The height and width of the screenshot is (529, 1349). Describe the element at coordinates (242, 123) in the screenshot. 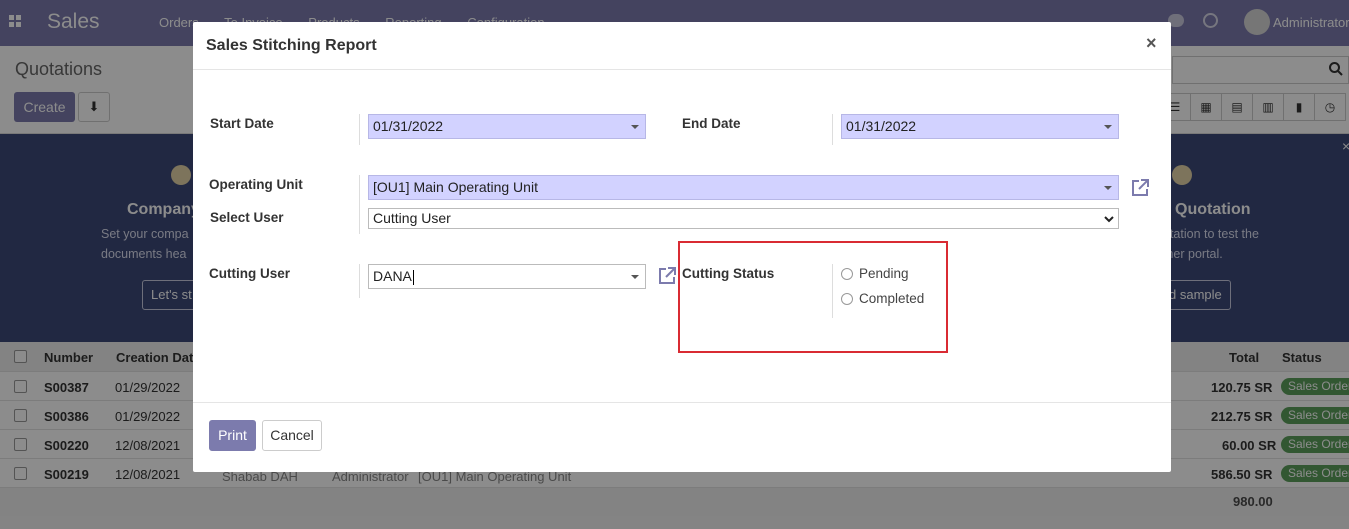

I see `start-date-label: Start Date` at that location.